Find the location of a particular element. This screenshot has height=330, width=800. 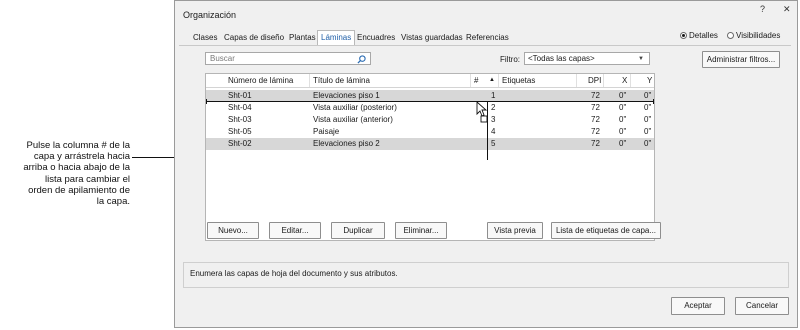

cell-number: Sht-01 is located at coordinates (240, 95).